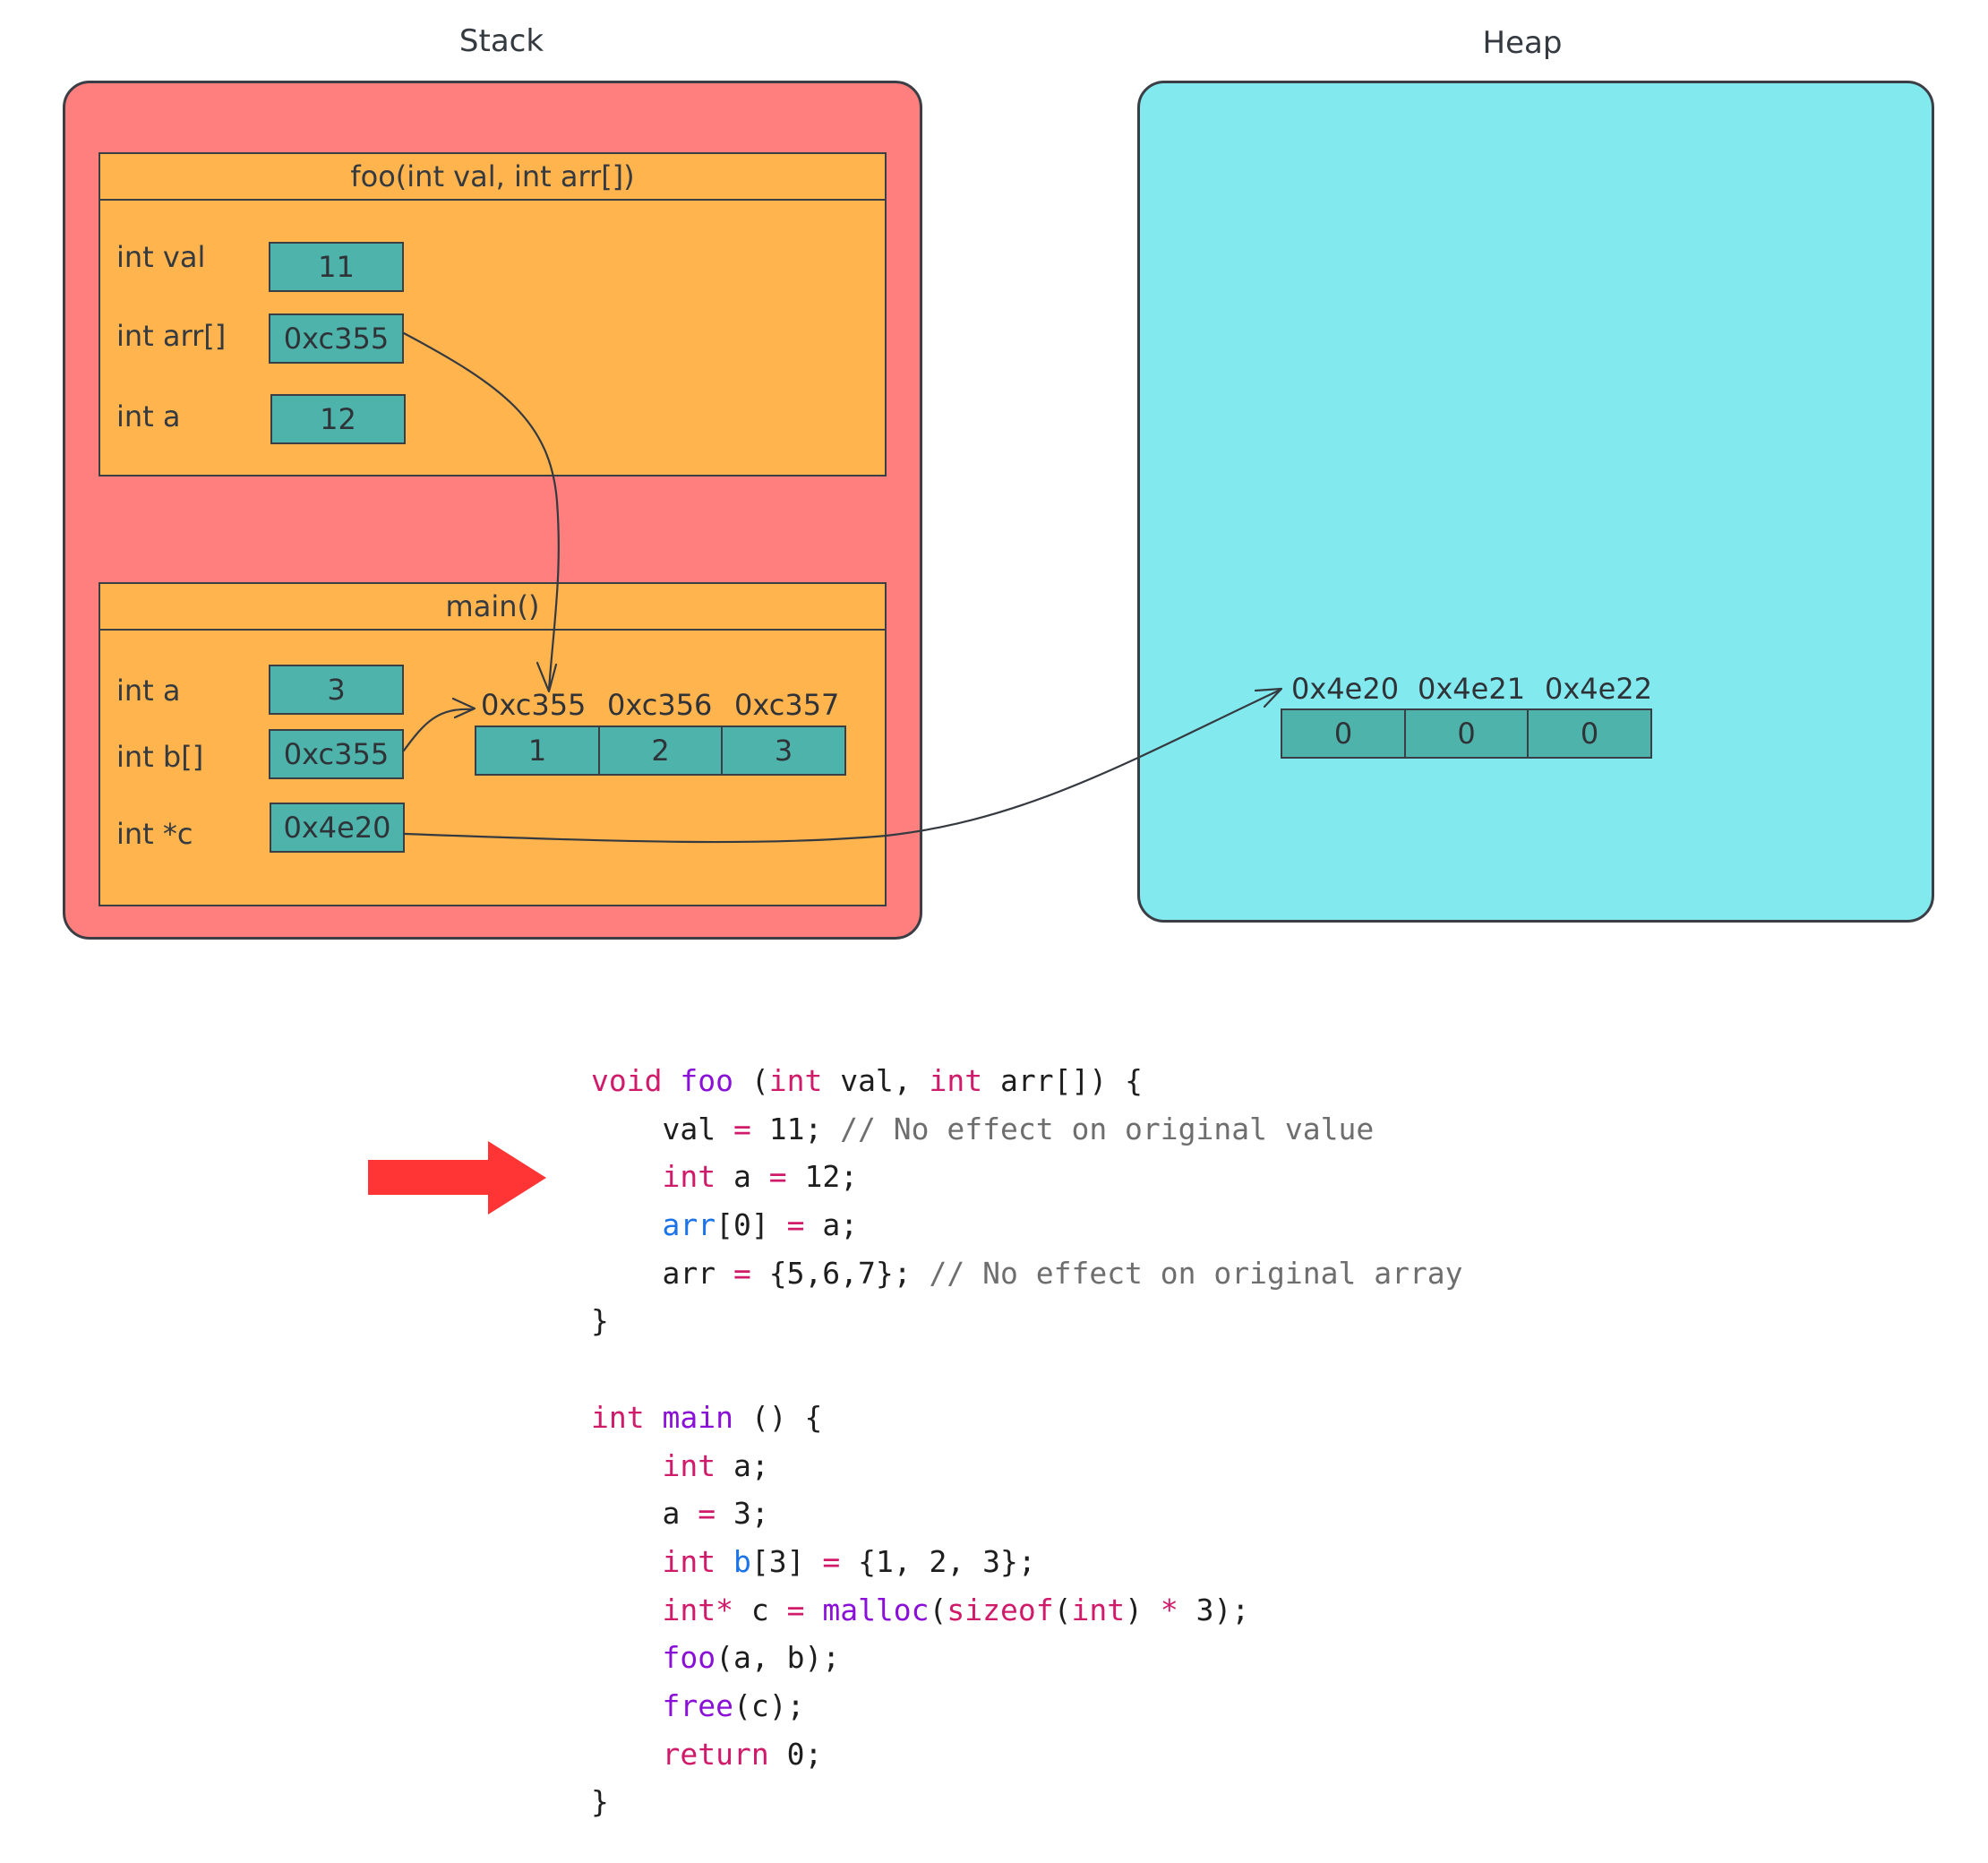  What do you see at coordinates (778, 1417) in the screenshot?
I see `code-token: () {` at bounding box center [778, 1417].